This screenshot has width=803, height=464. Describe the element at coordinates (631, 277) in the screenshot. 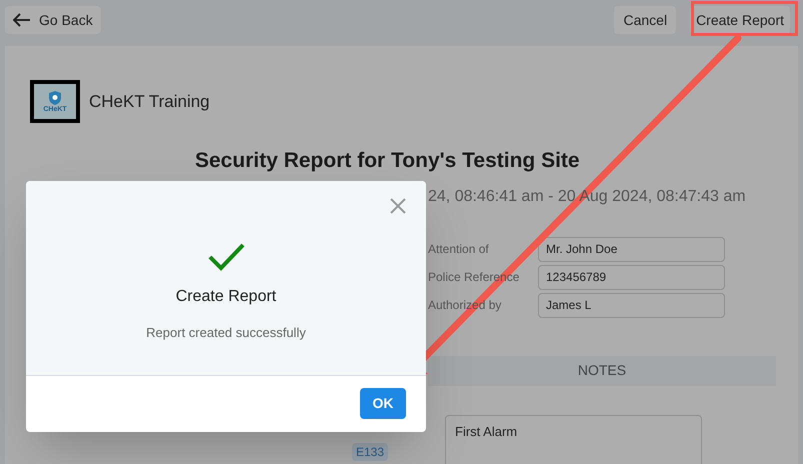

I see `text-field: 123456789` at that location.